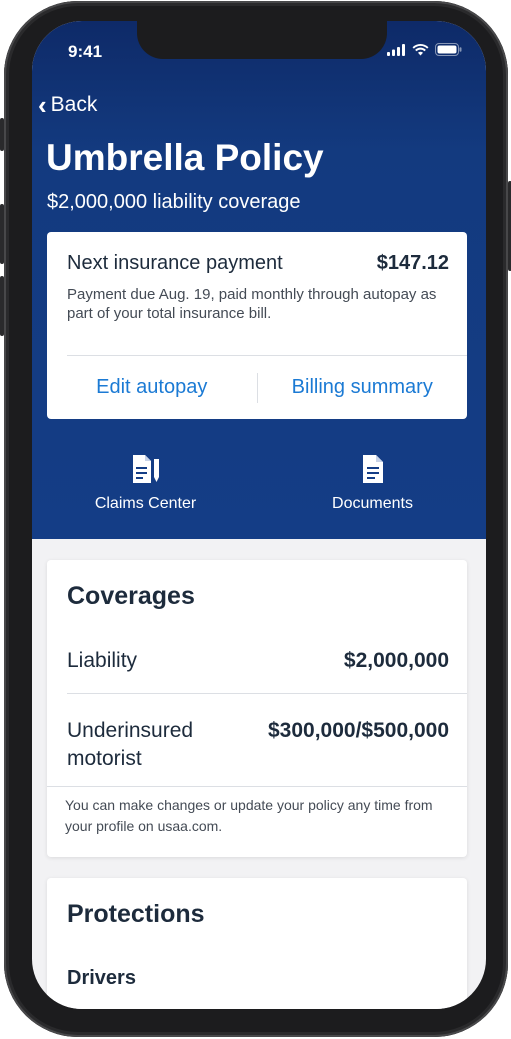  I want to click on coverage-row-liability: Liability $2,000,000, so click(258, 661).